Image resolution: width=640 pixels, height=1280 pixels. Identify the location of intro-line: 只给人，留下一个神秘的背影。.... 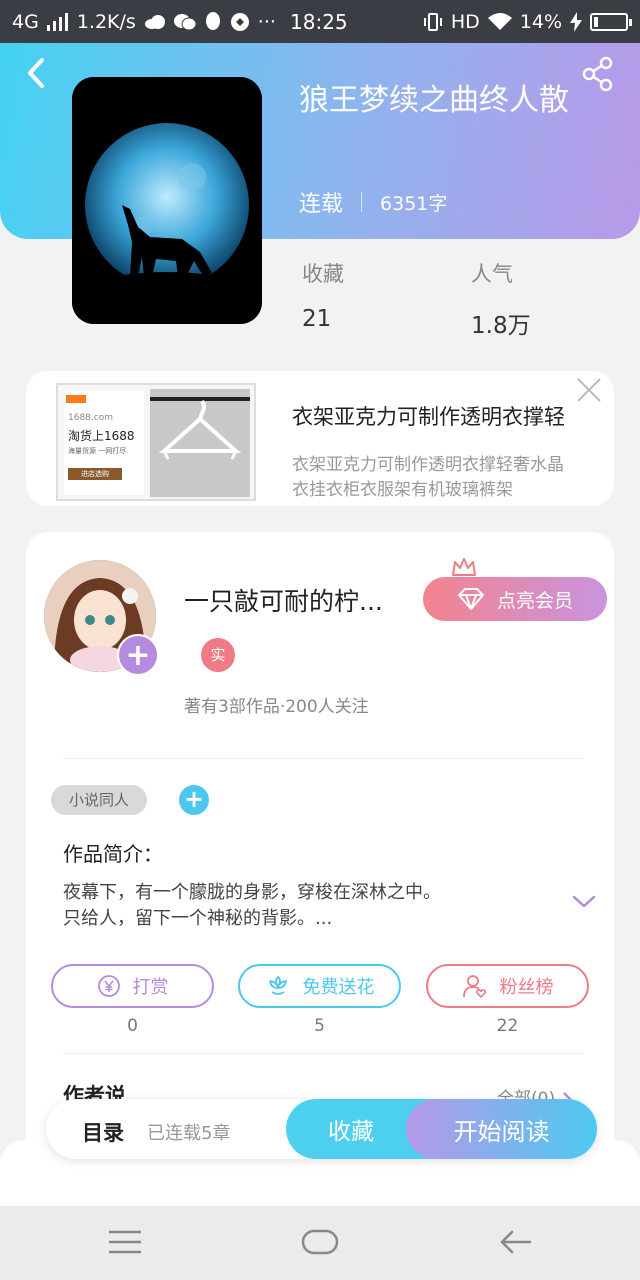
(198, 918).